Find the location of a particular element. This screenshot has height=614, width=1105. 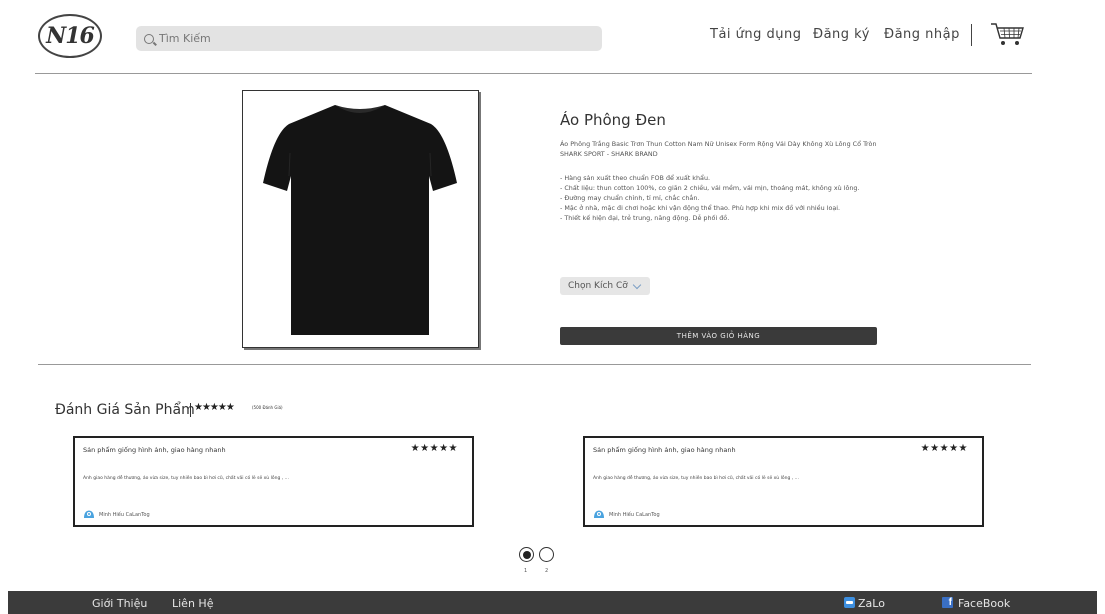

cart-icon is located at coordinates (1007, 35).